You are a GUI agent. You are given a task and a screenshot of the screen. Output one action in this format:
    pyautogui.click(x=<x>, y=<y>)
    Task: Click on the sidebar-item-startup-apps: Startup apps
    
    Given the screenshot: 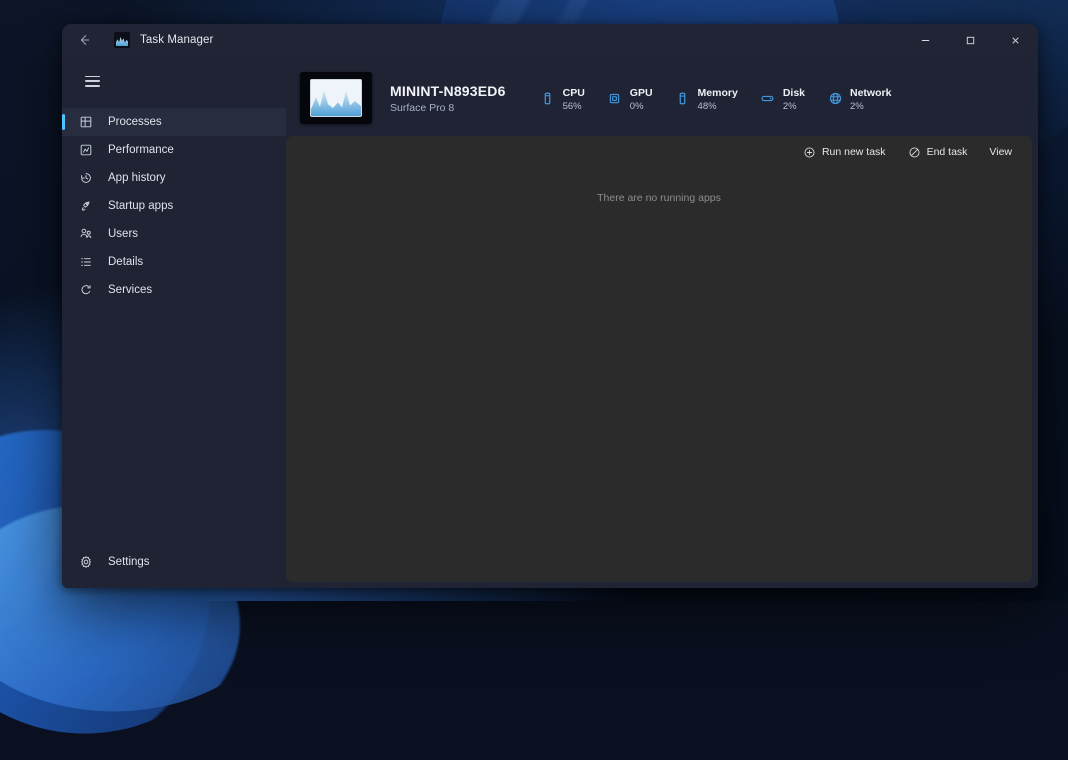 What is the action you would take?
    pyautogui.click(x=174, y=206)
    